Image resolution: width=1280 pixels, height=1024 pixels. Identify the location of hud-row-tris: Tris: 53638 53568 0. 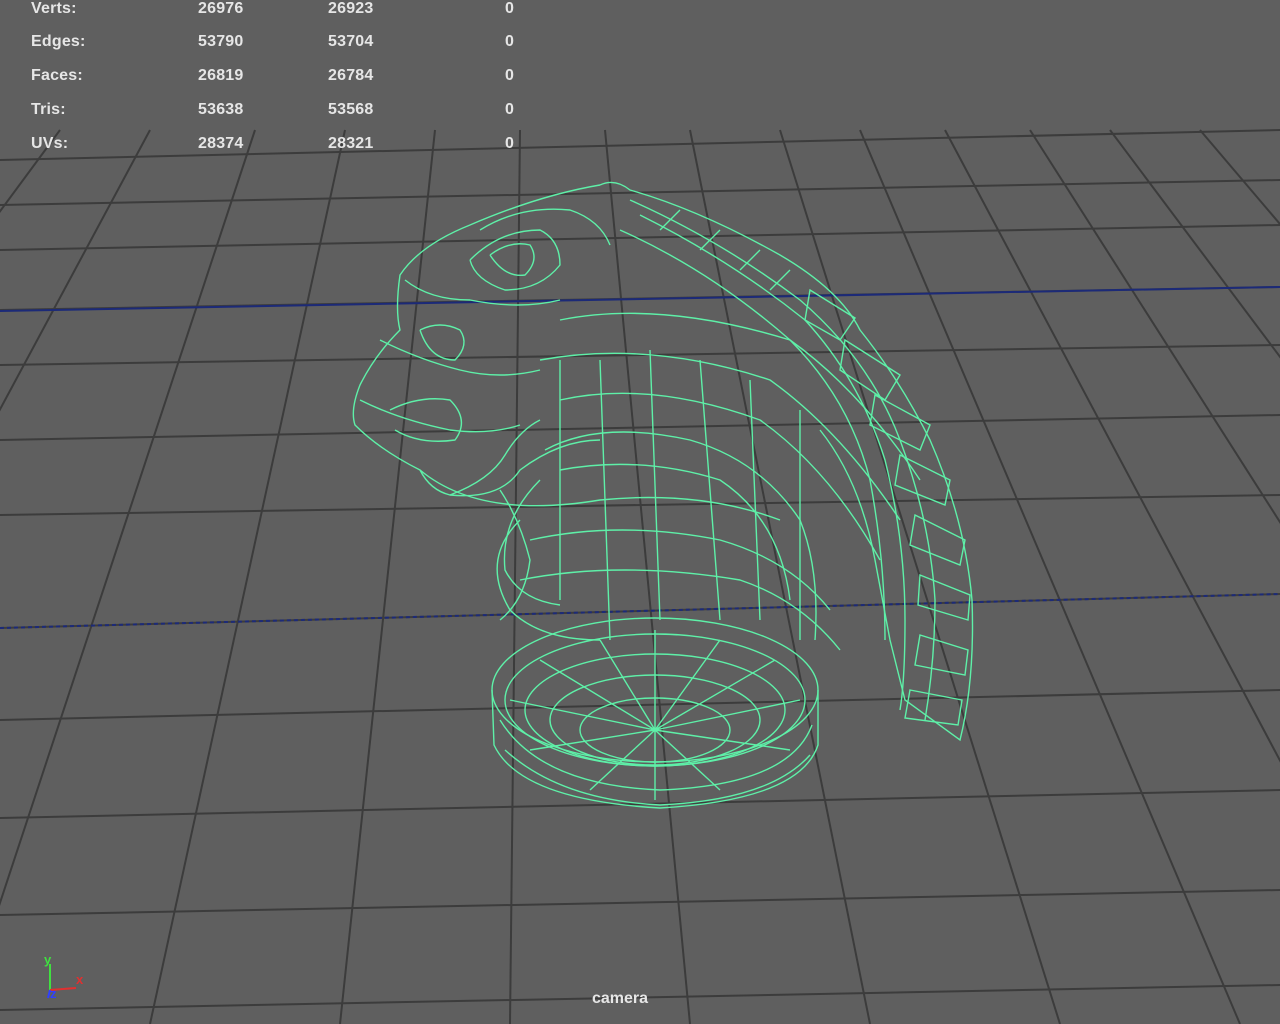
(270, 111).